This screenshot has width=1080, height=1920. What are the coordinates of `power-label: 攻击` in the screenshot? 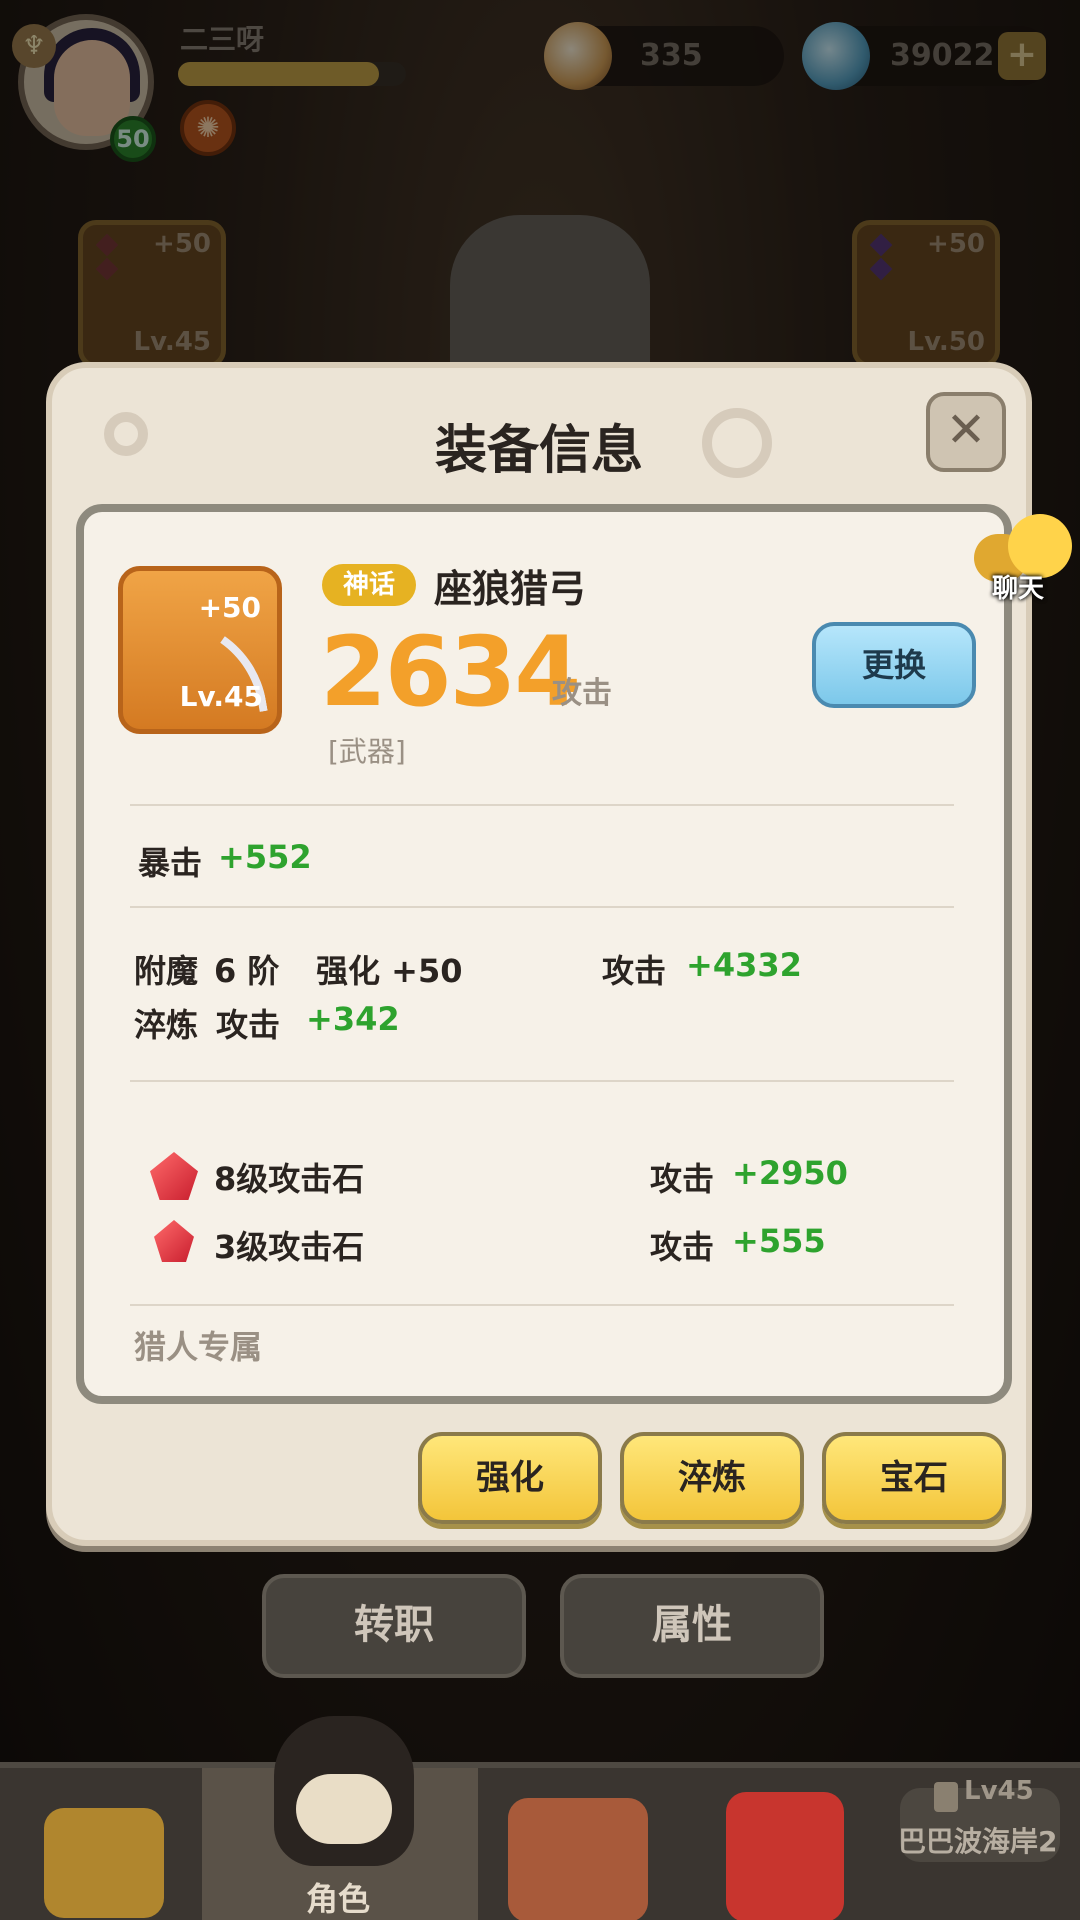 It's located at (582, 693).